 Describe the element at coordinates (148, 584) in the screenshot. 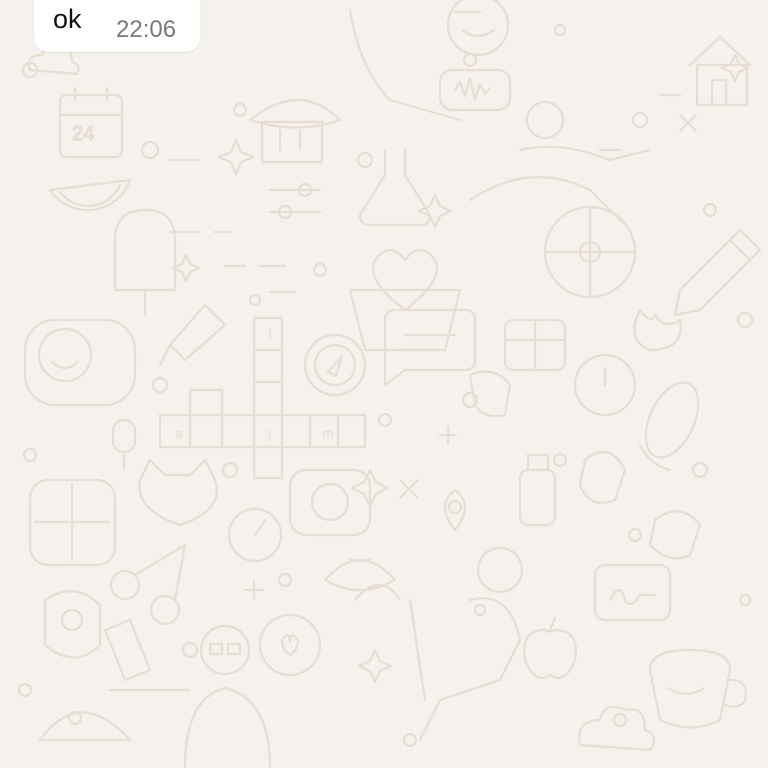

I see `scissors-doodle` at that location.